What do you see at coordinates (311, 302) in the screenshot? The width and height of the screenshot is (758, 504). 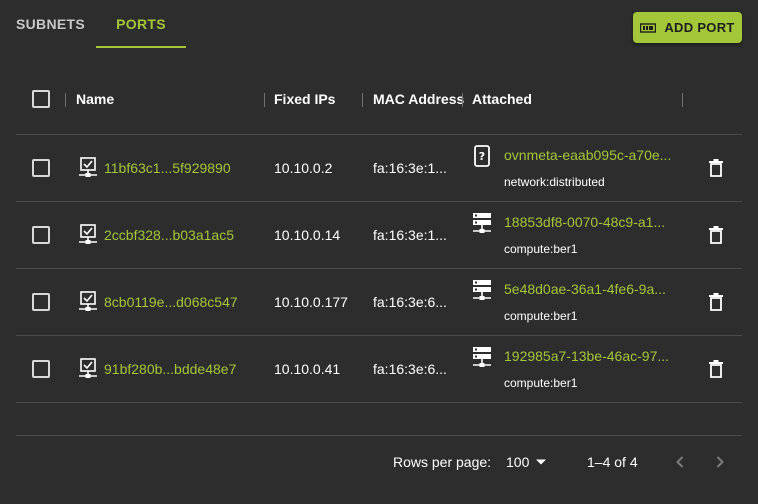 I see `fixed-ip-value: 10.10.0.177` at bounding box center [311, 302].